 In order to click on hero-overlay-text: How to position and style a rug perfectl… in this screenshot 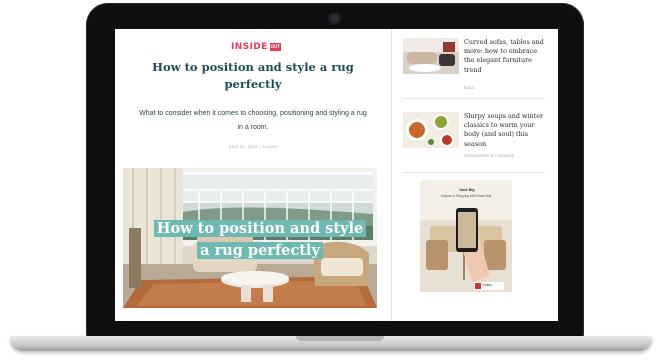, I will do `click(260, 239)`.